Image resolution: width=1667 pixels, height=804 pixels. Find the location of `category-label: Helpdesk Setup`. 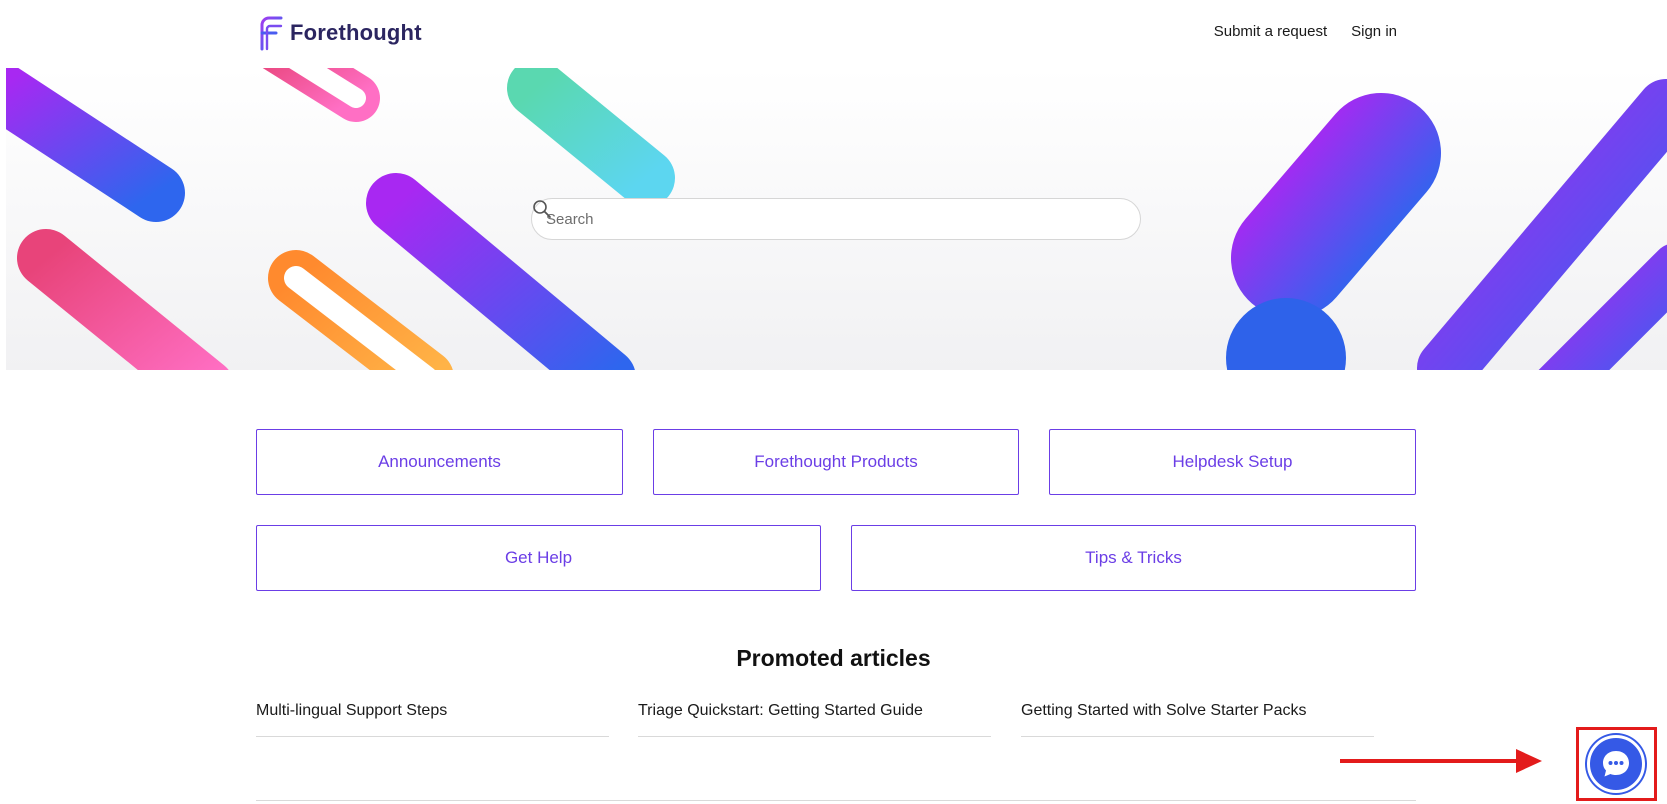

category-label: Helpdesk Setup is located at coordinates (1232, 461).